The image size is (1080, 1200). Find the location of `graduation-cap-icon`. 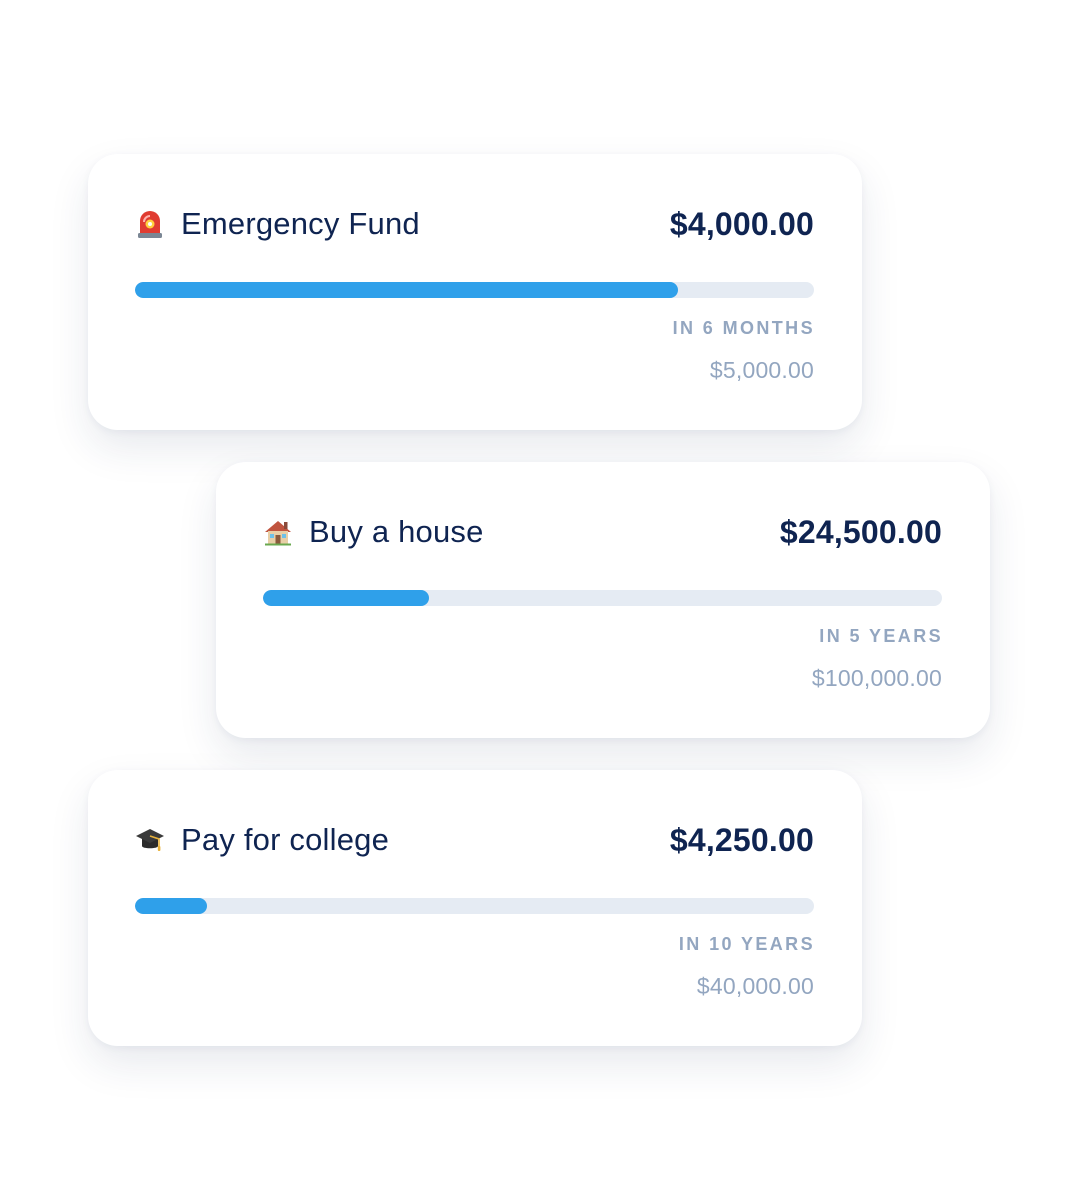

graduation-cap-icon is located at coordinates (150, 840).